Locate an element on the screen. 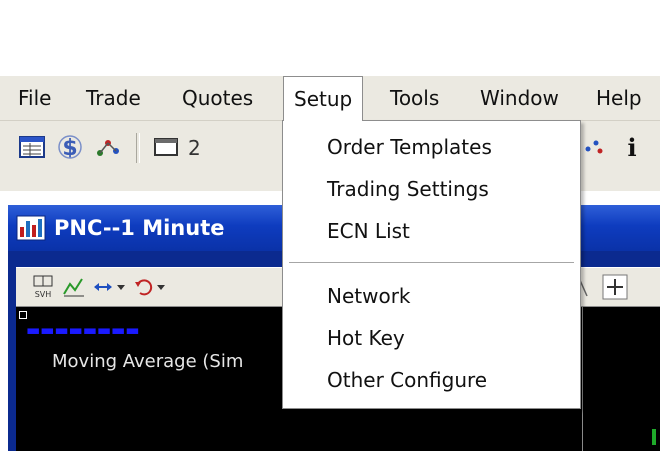 This screenshot has width=660, height=451. menu-item-hot-key: Hot Key is located at coordinates (431, 338).